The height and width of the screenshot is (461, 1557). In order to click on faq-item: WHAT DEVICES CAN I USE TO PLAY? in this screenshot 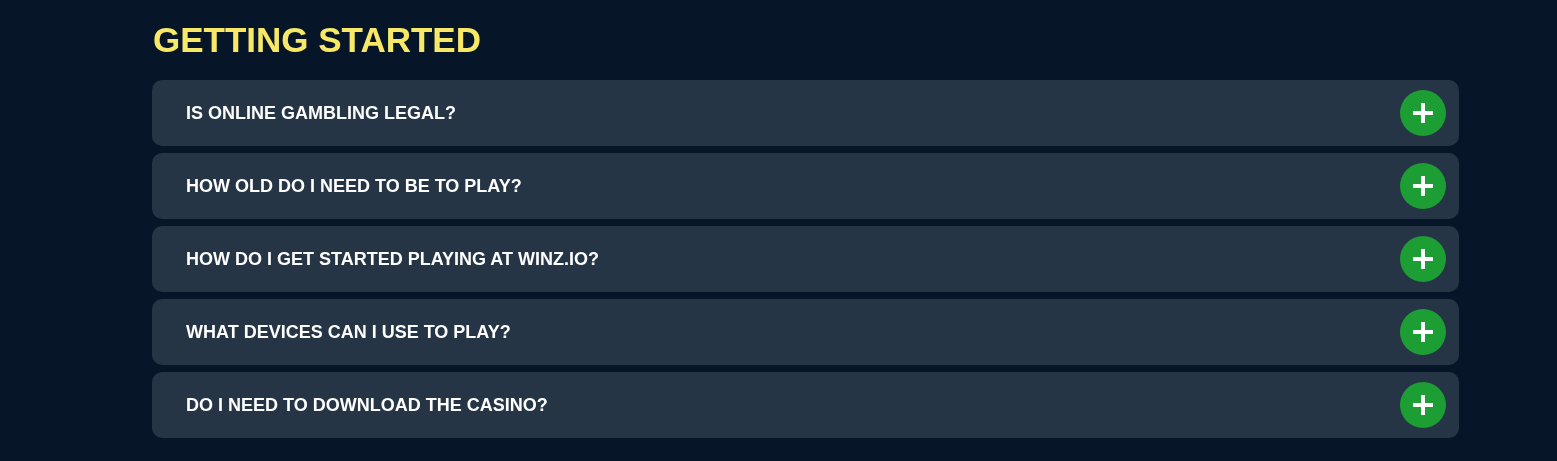, I will do `click(805, 332)`.